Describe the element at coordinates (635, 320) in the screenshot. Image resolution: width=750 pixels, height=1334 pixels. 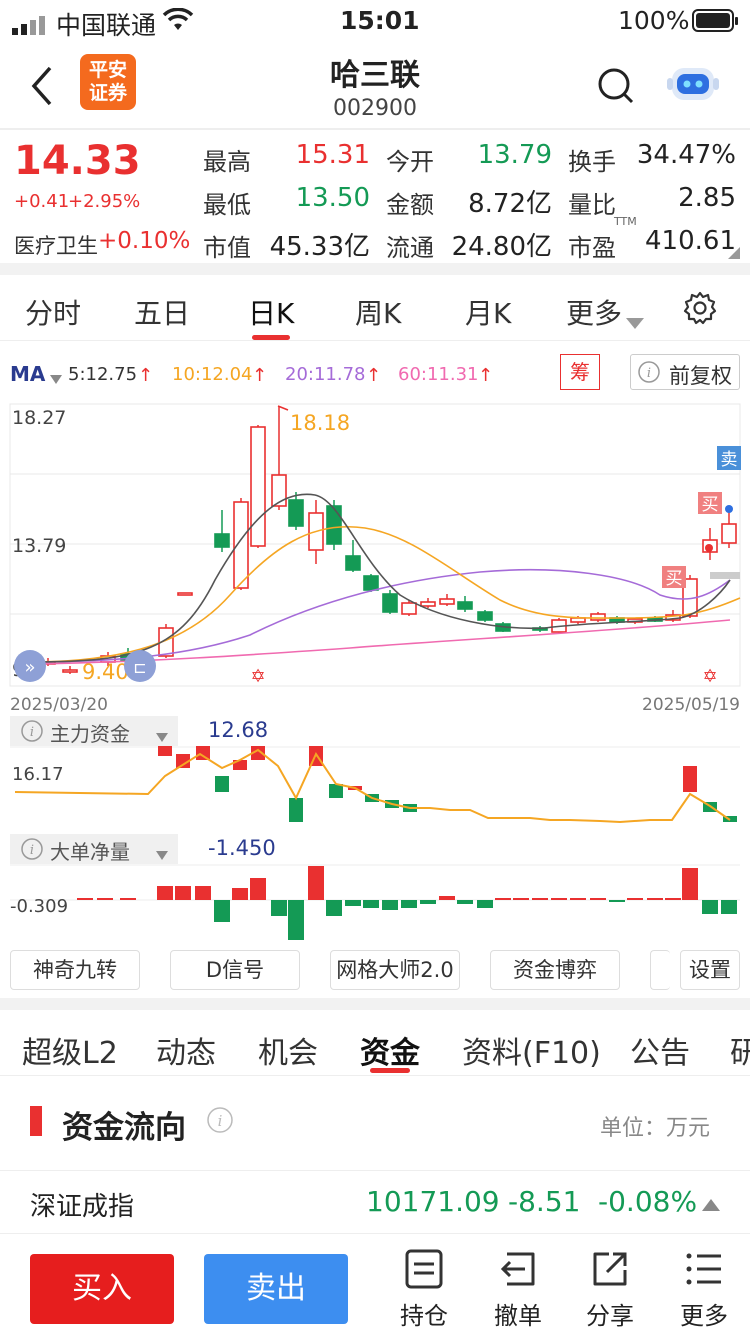
I see `chevron-down-icon` at that location.